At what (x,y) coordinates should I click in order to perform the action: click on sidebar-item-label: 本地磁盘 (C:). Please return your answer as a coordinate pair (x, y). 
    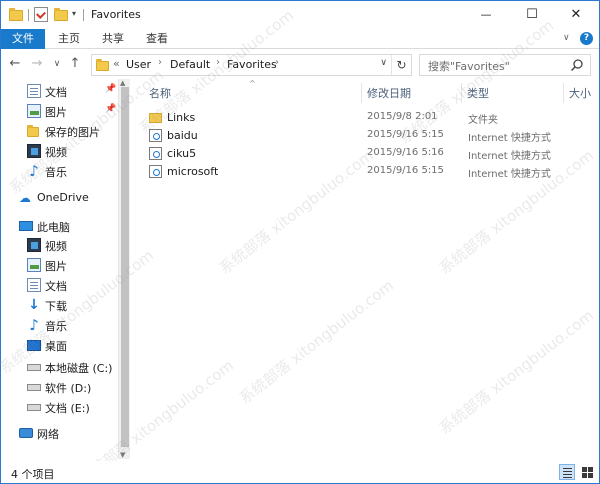
    Looking at the image, I should click on (79, 368).